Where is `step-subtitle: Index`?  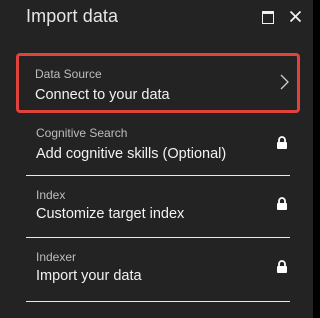 step-subtitle: Index is located at coordinates (51, 195).